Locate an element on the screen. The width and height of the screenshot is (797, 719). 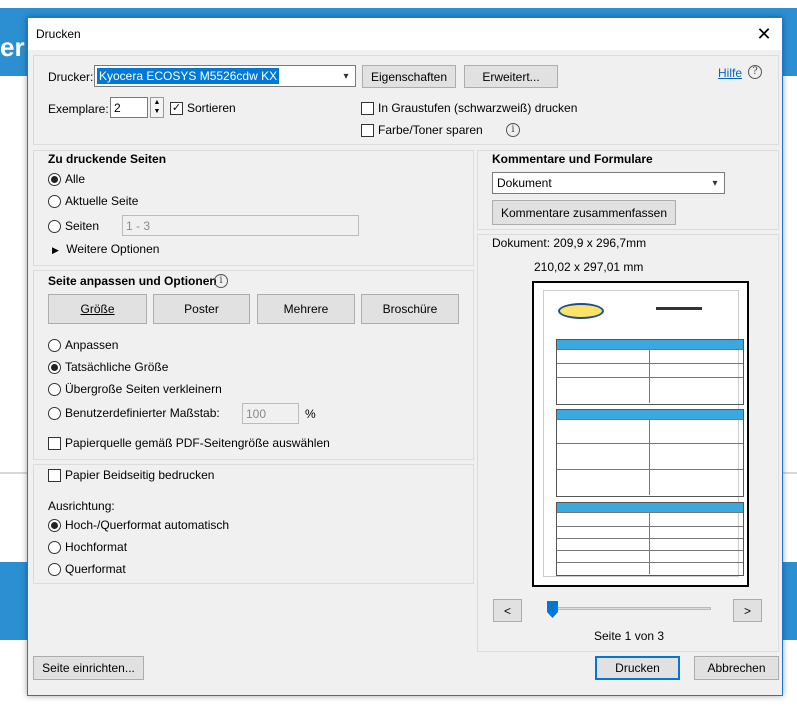
radio-current-page: Aktuelle Seite is located at coordinates (93, 201).